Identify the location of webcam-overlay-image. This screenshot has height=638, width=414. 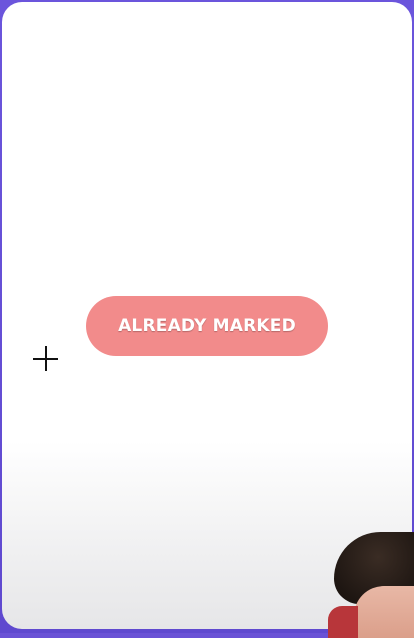
(371, 583).